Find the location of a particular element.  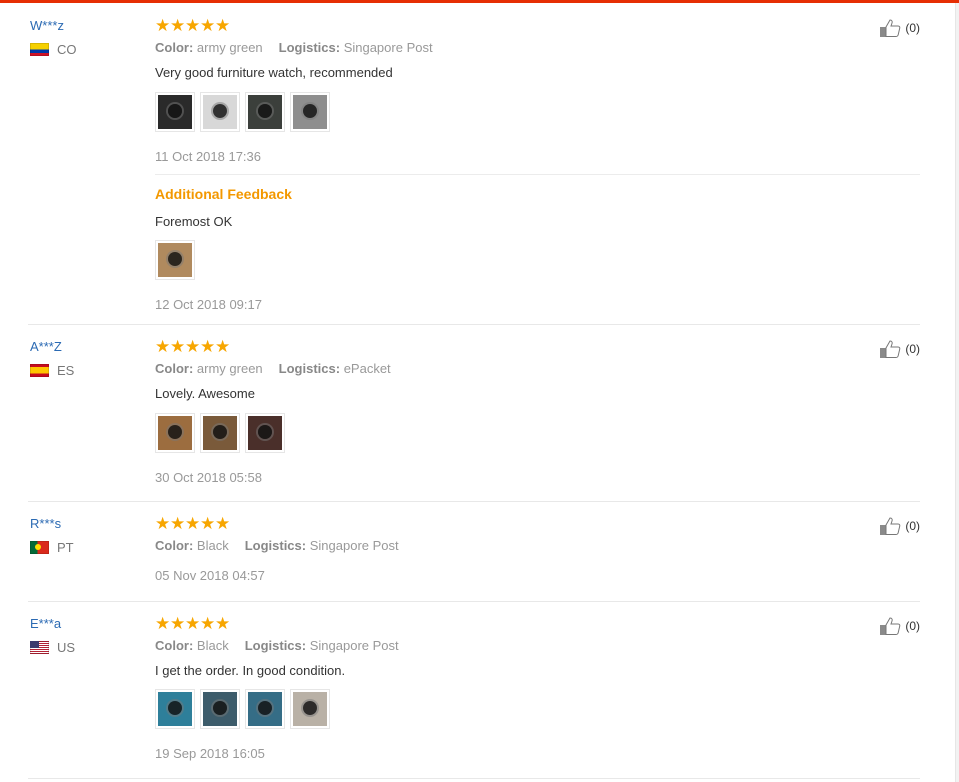

reviewer-country: ES is located at coordinates (52, 370).